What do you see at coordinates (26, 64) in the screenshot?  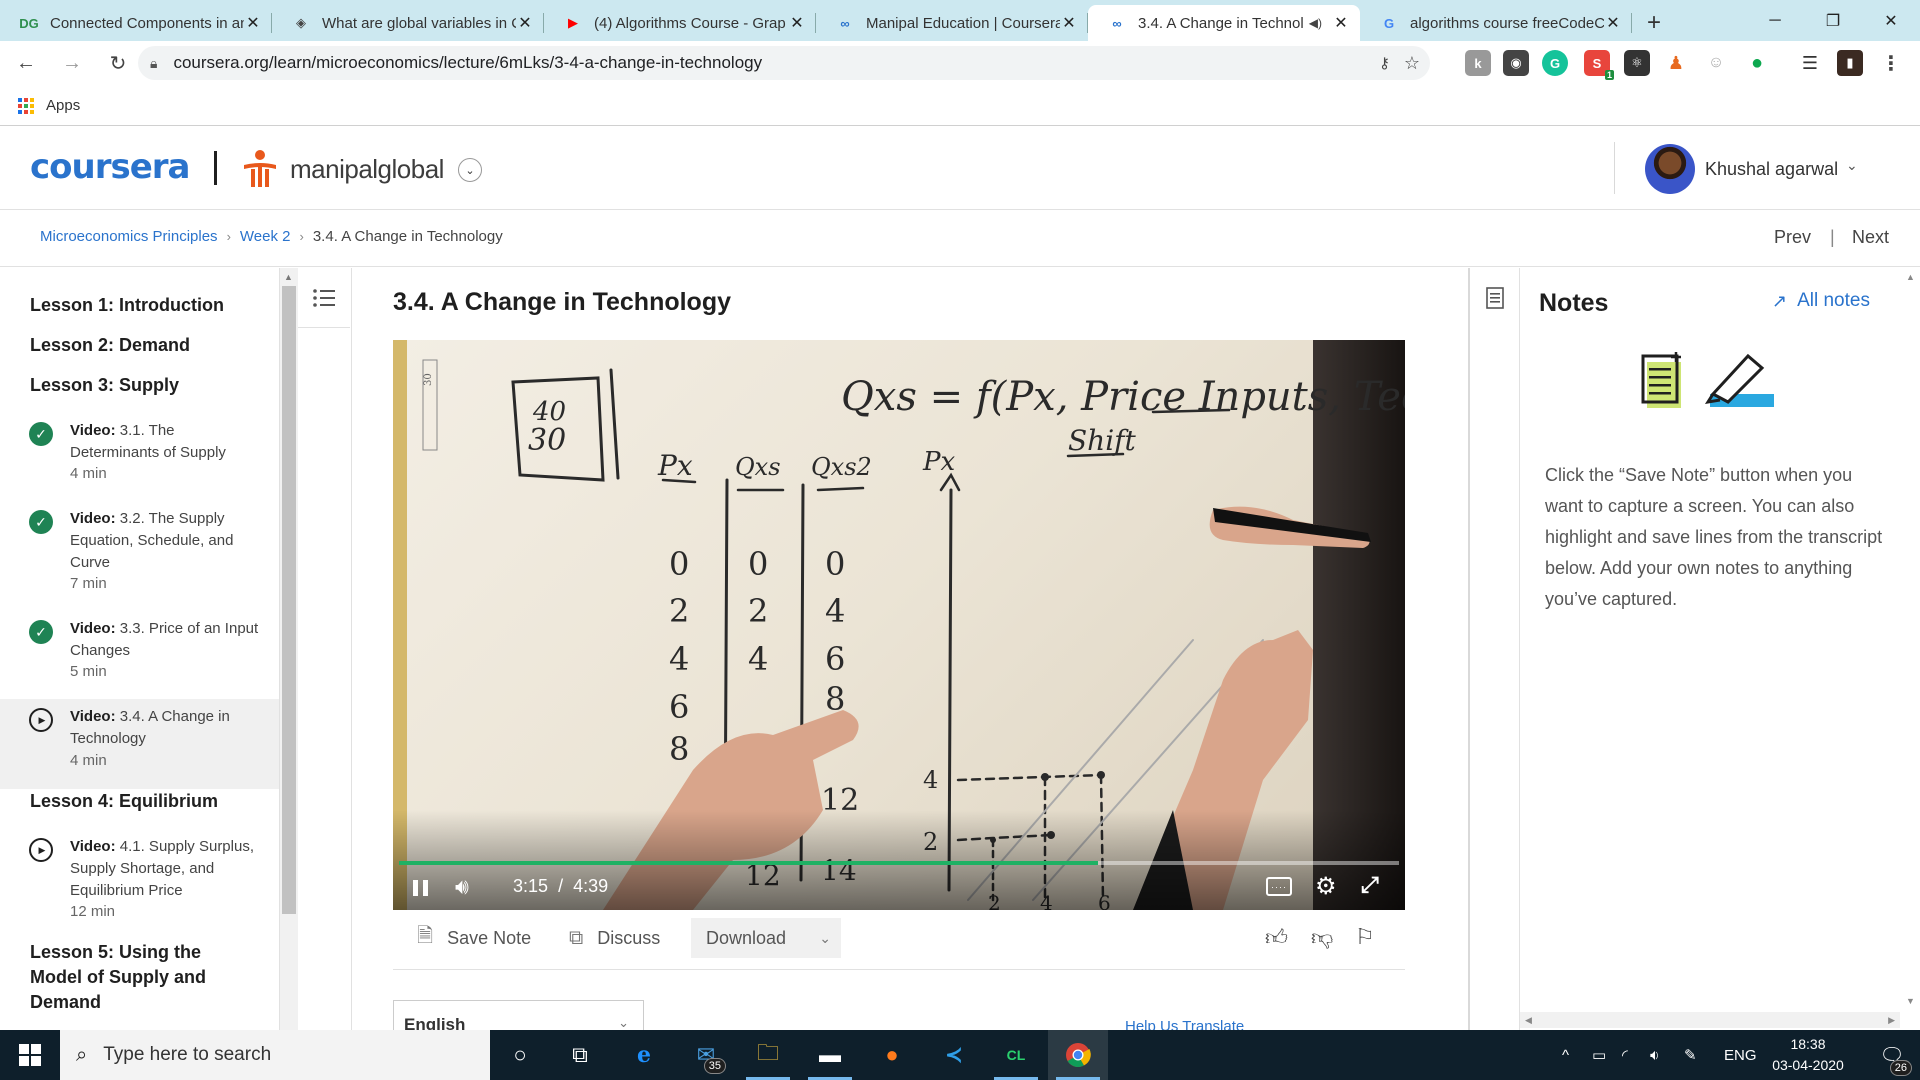 I see `back-button: ←` at bounding box center [26, 64].